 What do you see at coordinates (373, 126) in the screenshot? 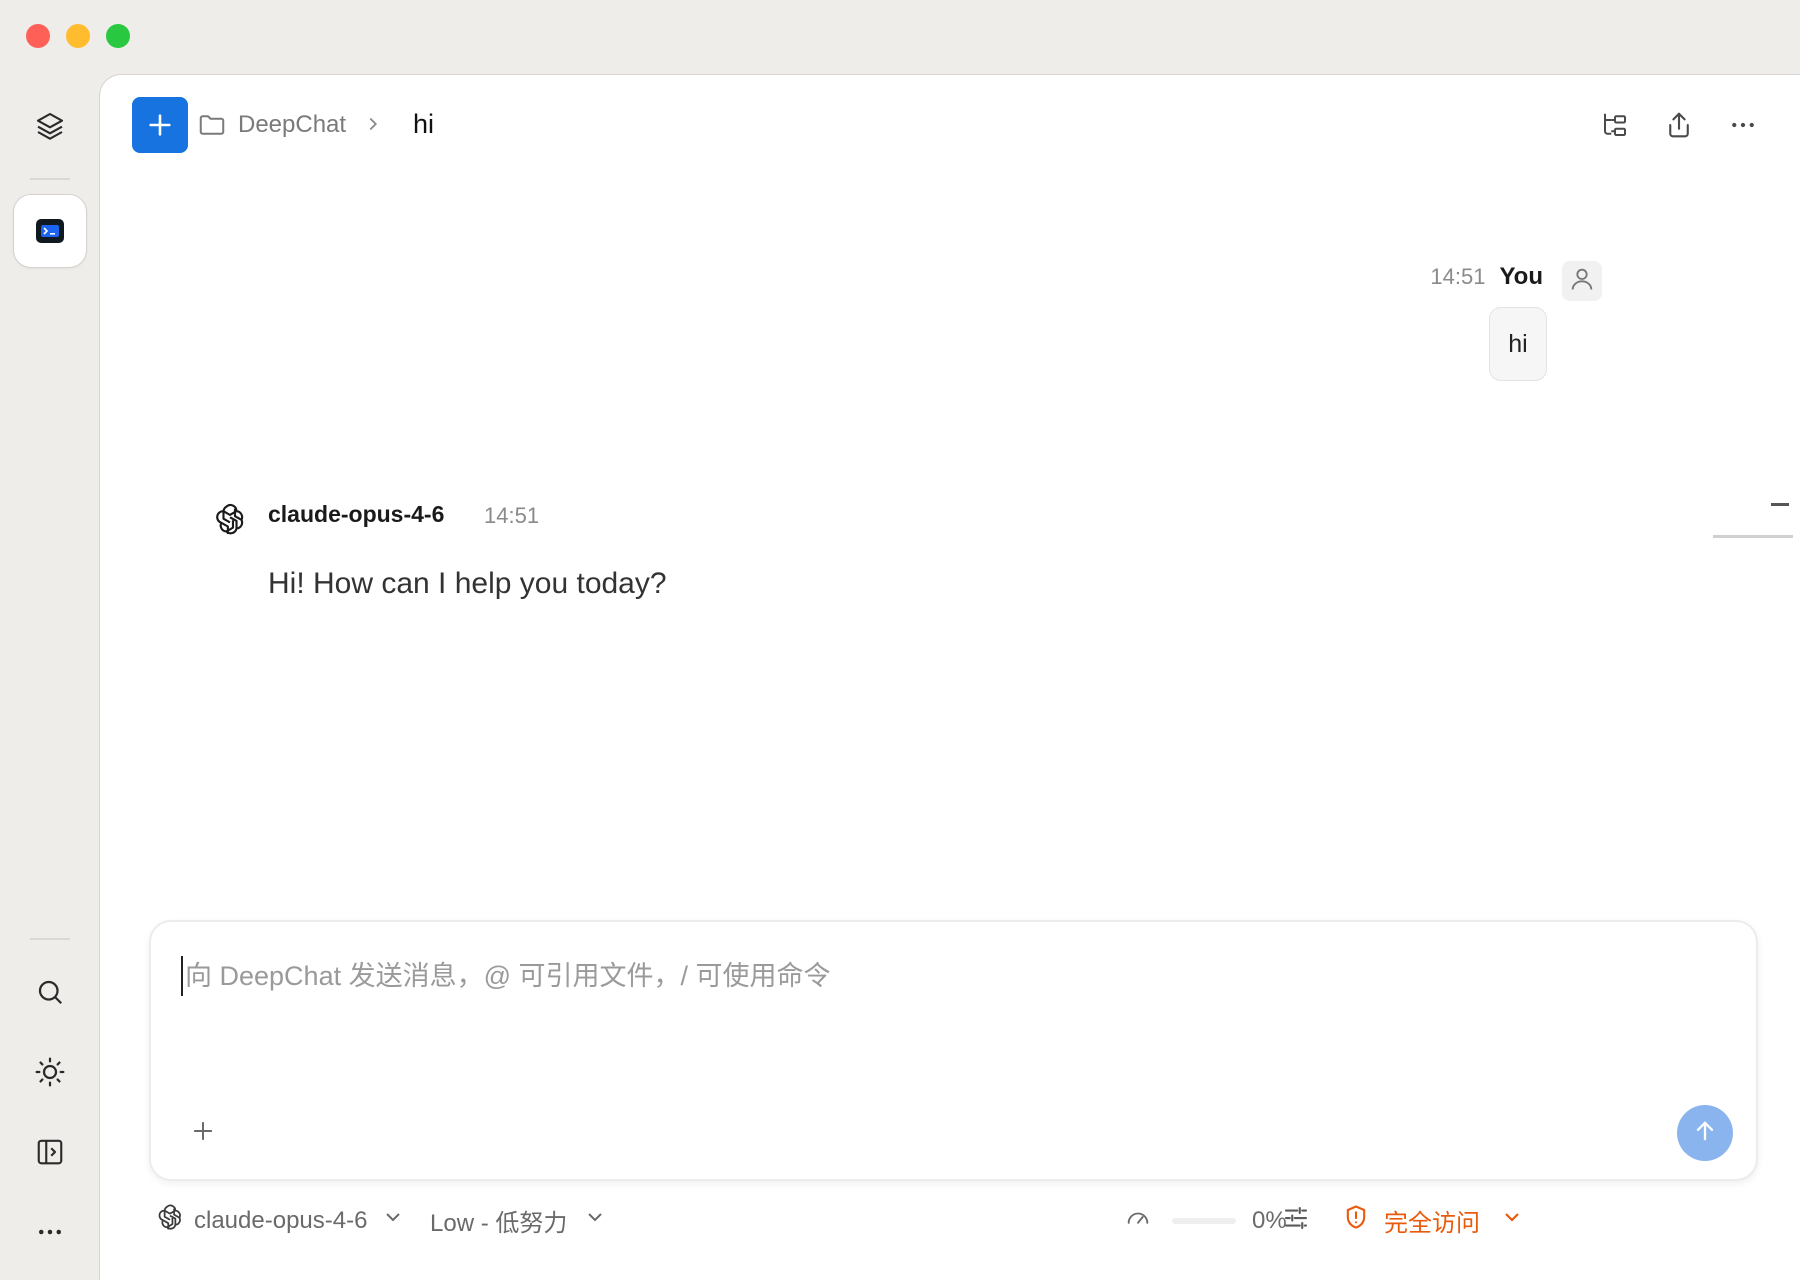
I see `chevron-right-icon` at bounding box center [373, 126].